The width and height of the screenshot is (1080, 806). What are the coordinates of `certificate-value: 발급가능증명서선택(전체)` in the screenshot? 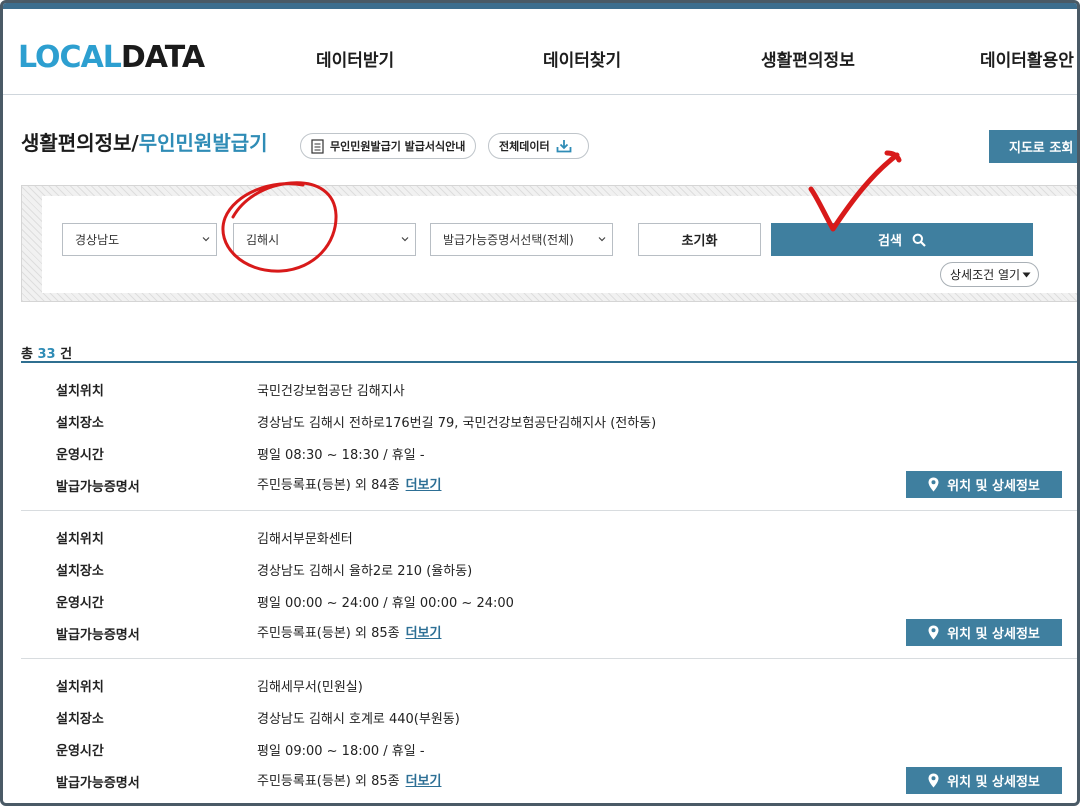 It's located at (508, 240).